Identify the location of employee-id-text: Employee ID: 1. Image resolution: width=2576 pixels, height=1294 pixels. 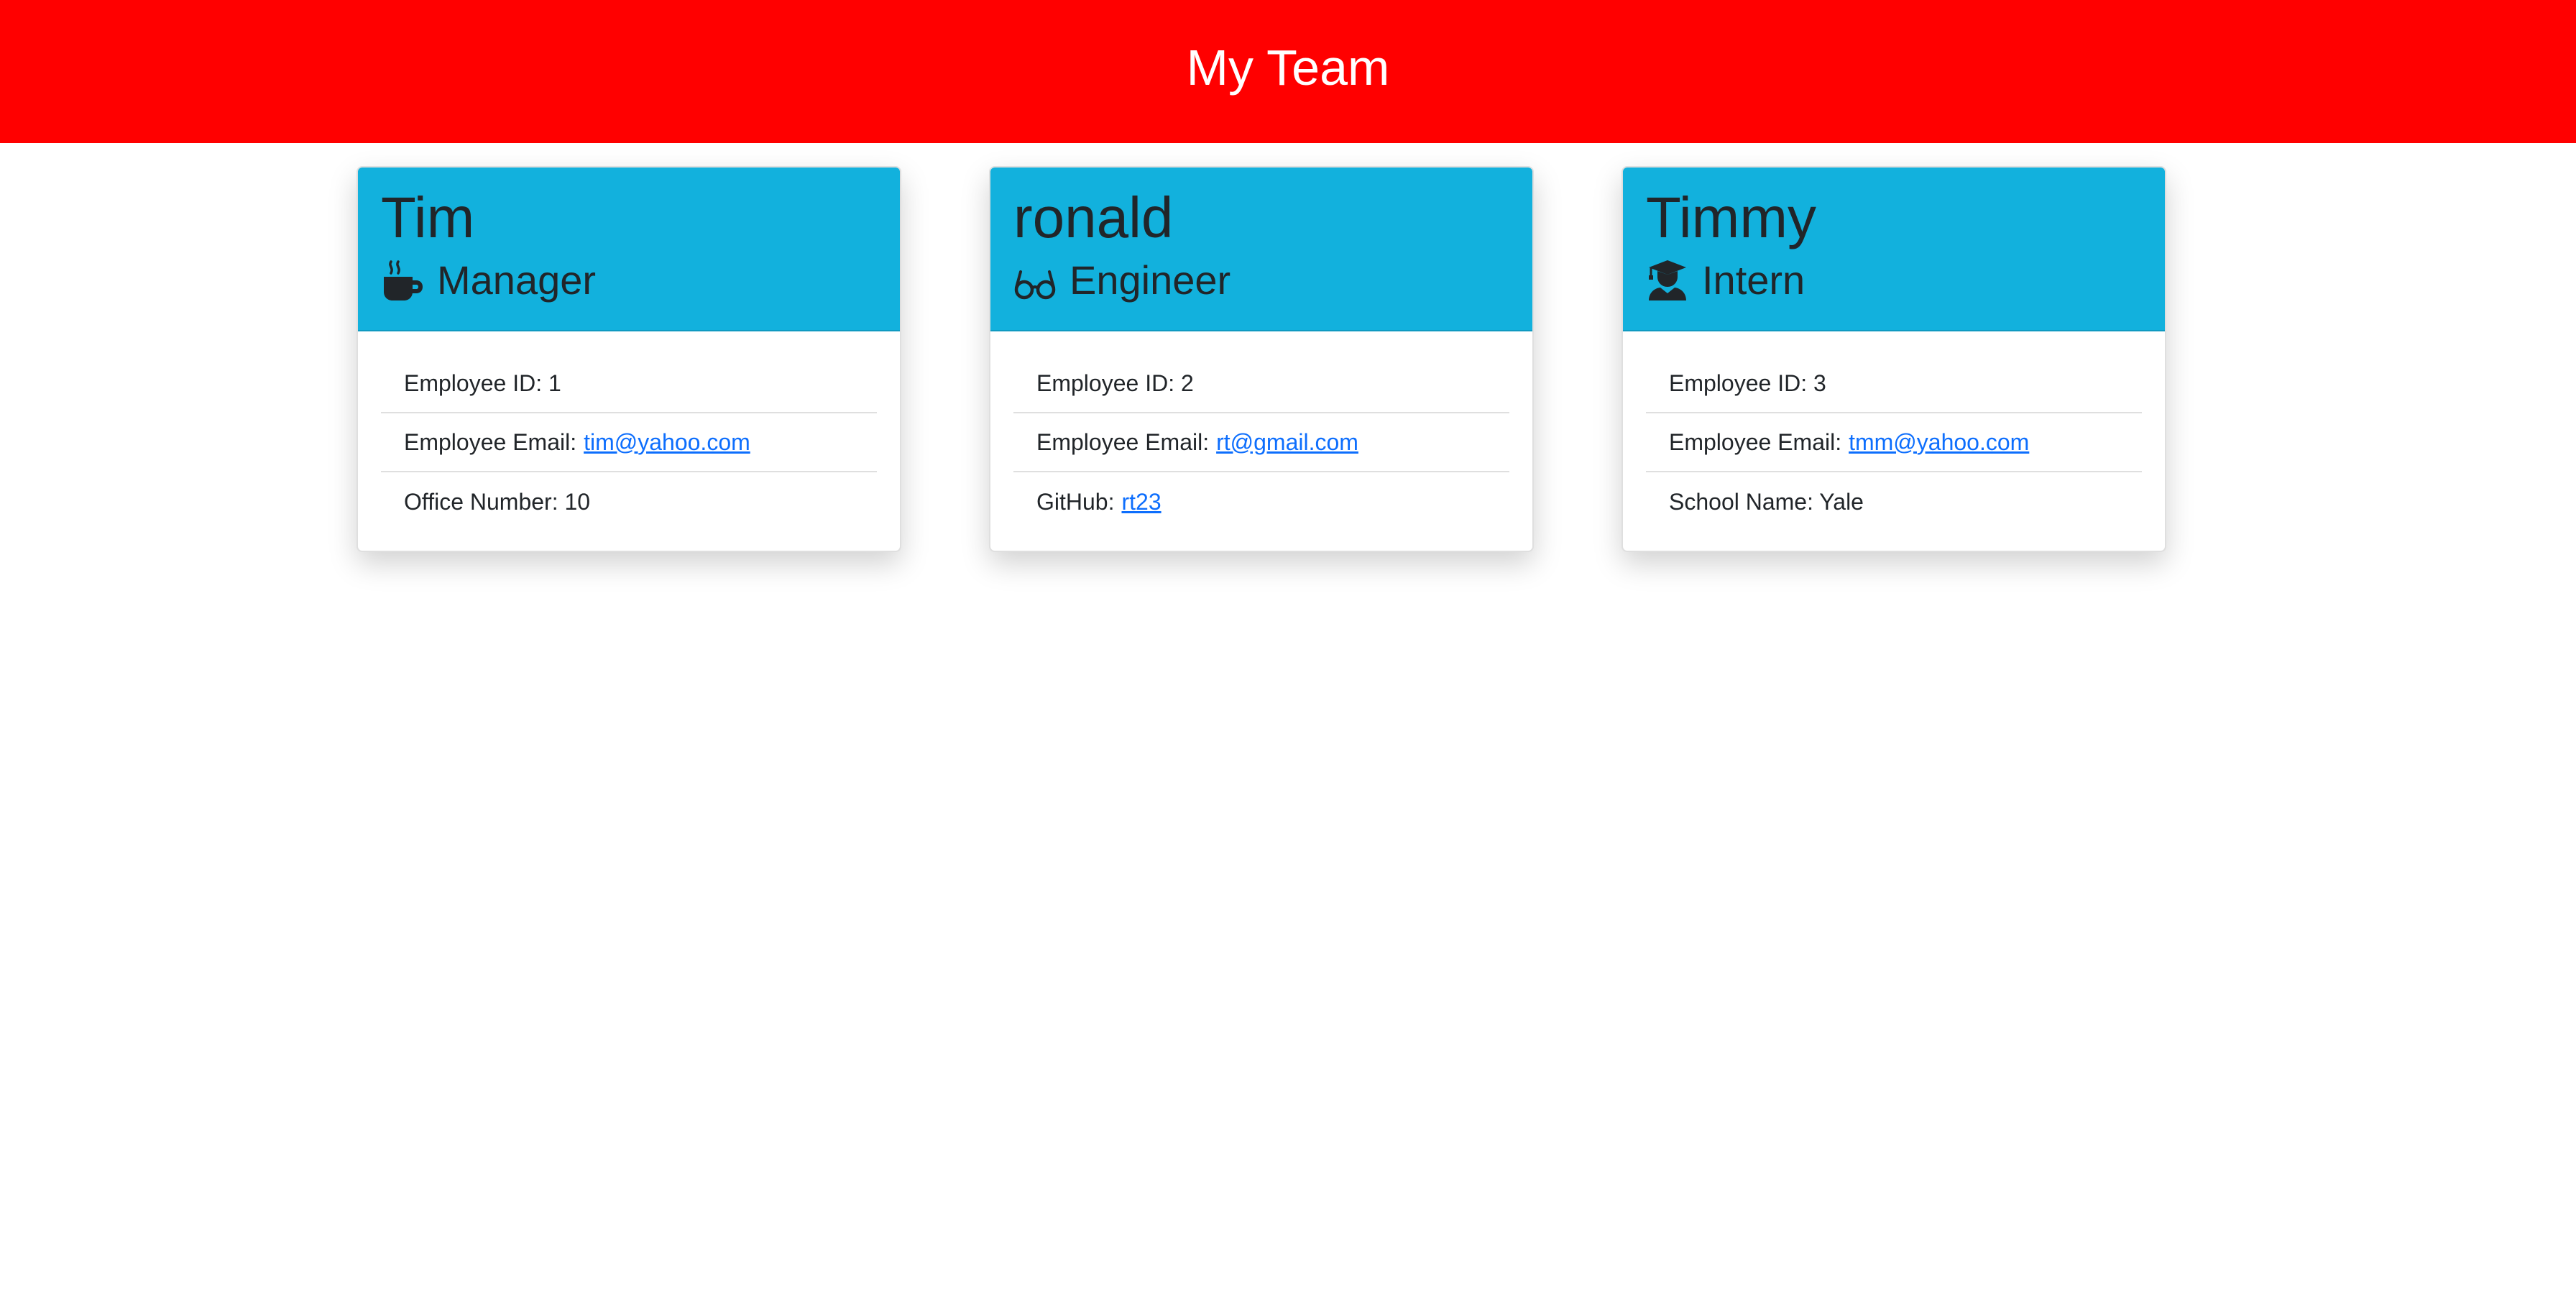
(482, 383).